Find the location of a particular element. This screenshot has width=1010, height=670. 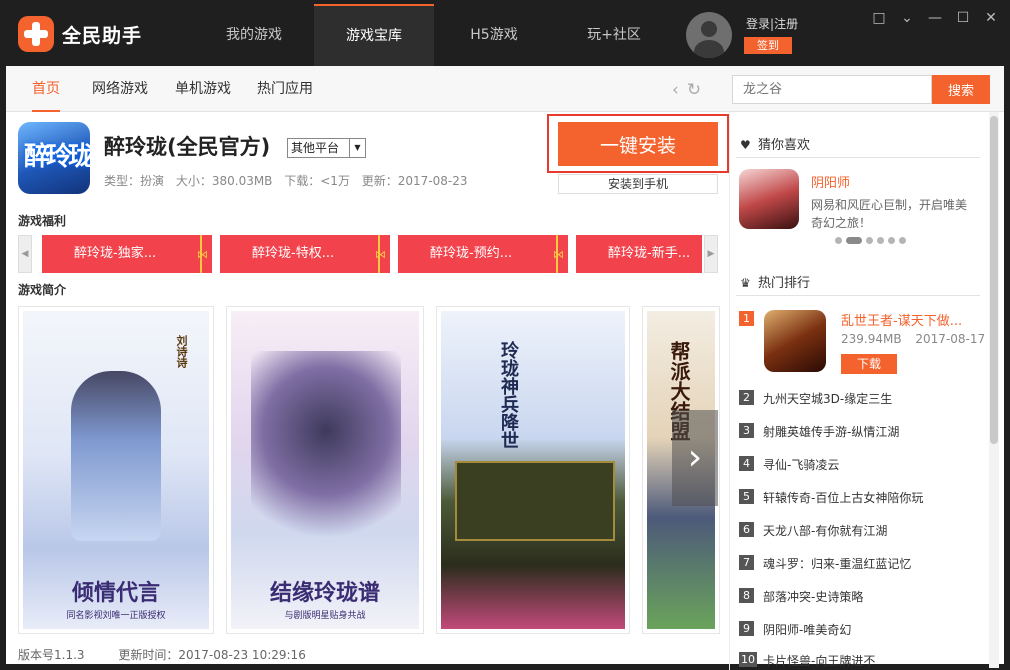

maximize-icon: ☐ is located at coordinates (963, 18).